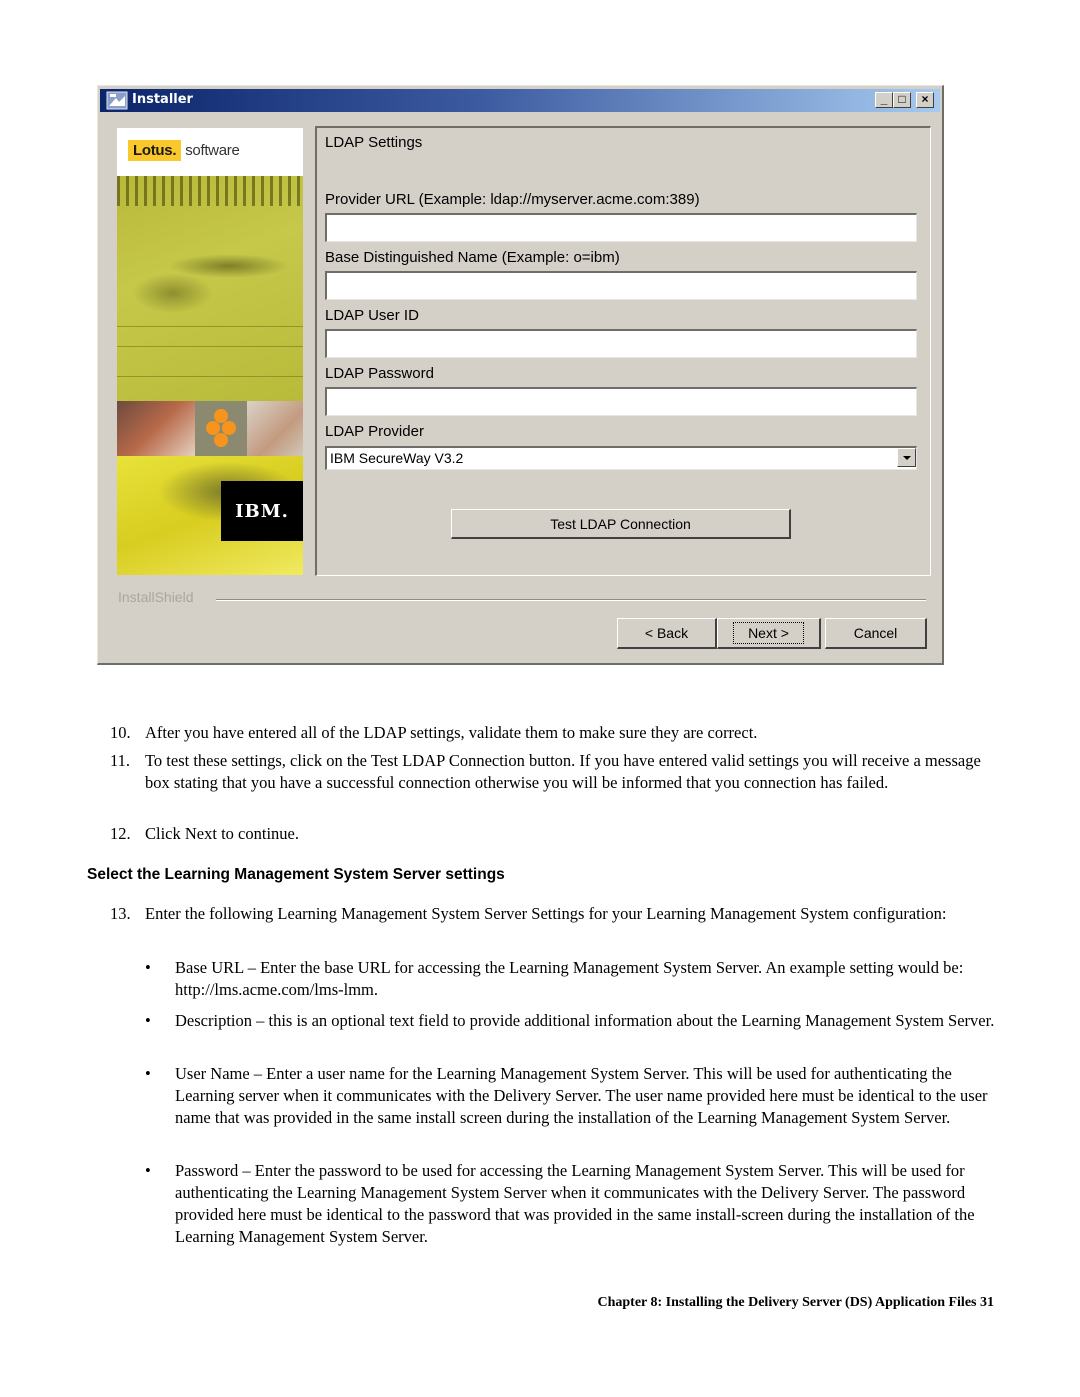 This screenshot has width=1080, height=1397. What do you see at coordinates (374, 431) in the screenshot?
I see `ldap-provider-label: LDAP Provider` at bounding box center [374, 431].